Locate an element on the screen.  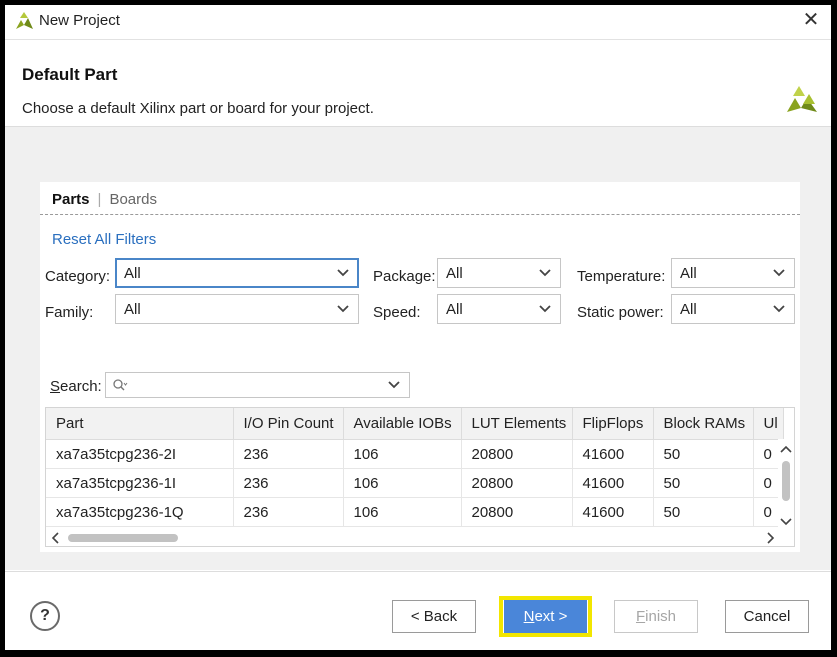
title-bar: New Project ✕ is located at coordinates (418, 22).